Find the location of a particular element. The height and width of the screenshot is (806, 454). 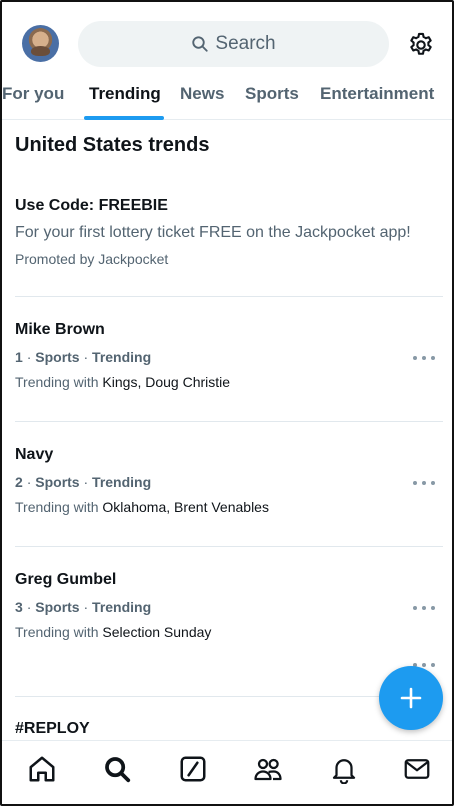

trending-with-names: Selection Sunday is located at coordinates (157, 632).